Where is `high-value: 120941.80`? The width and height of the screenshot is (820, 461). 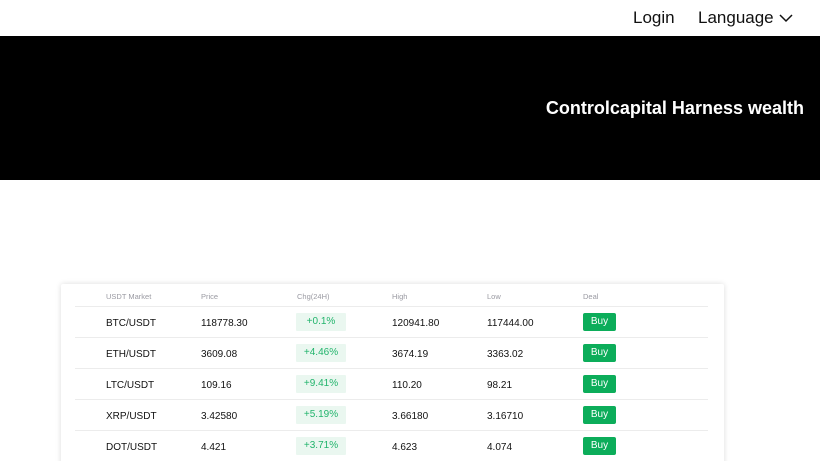 high-value: 120941.80 is located at coordinates (416, 323).